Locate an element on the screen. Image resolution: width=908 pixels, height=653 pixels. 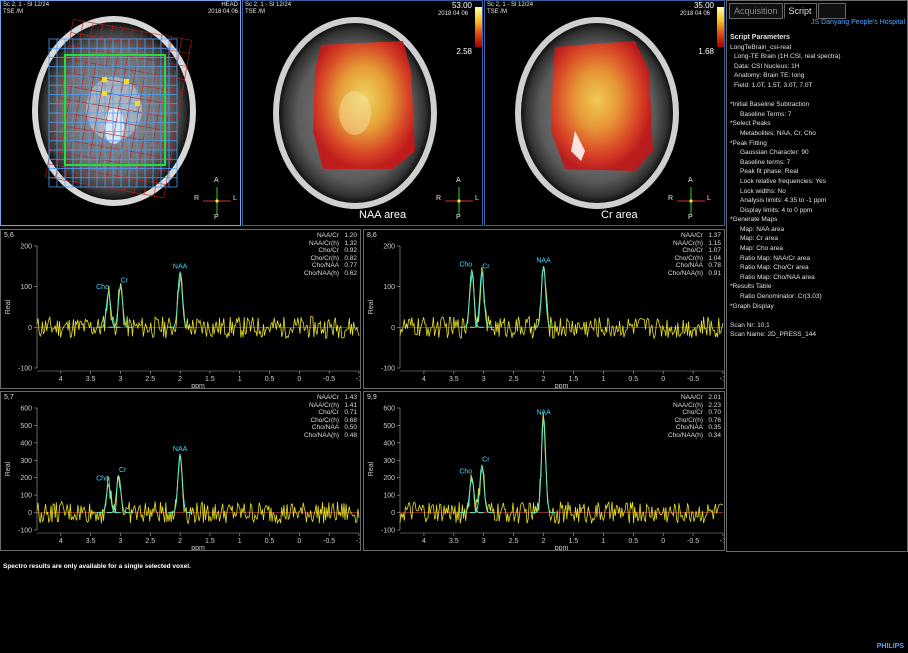
ratio-value: 0.48 is located at coordinates (350, 435).